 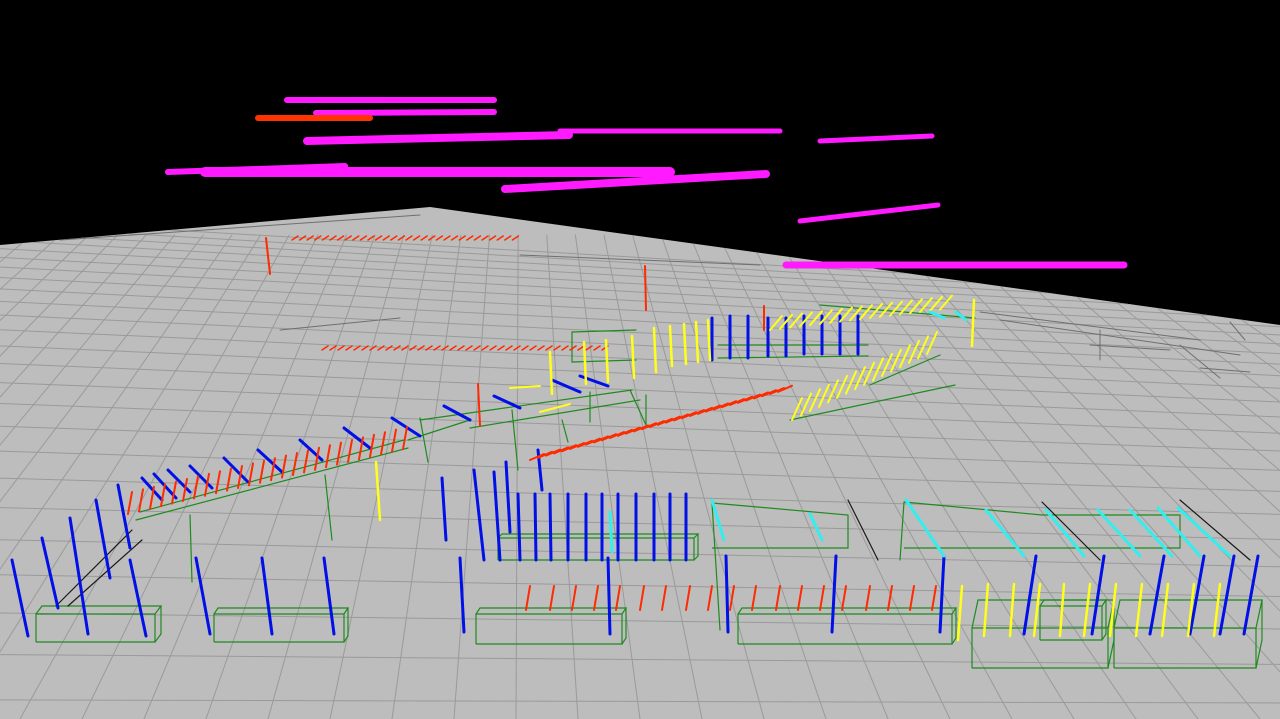 What do you see at coordinates (611, 532) in the screenshot?
I see `cyan-diagonal` at bounding box center [611, 532].